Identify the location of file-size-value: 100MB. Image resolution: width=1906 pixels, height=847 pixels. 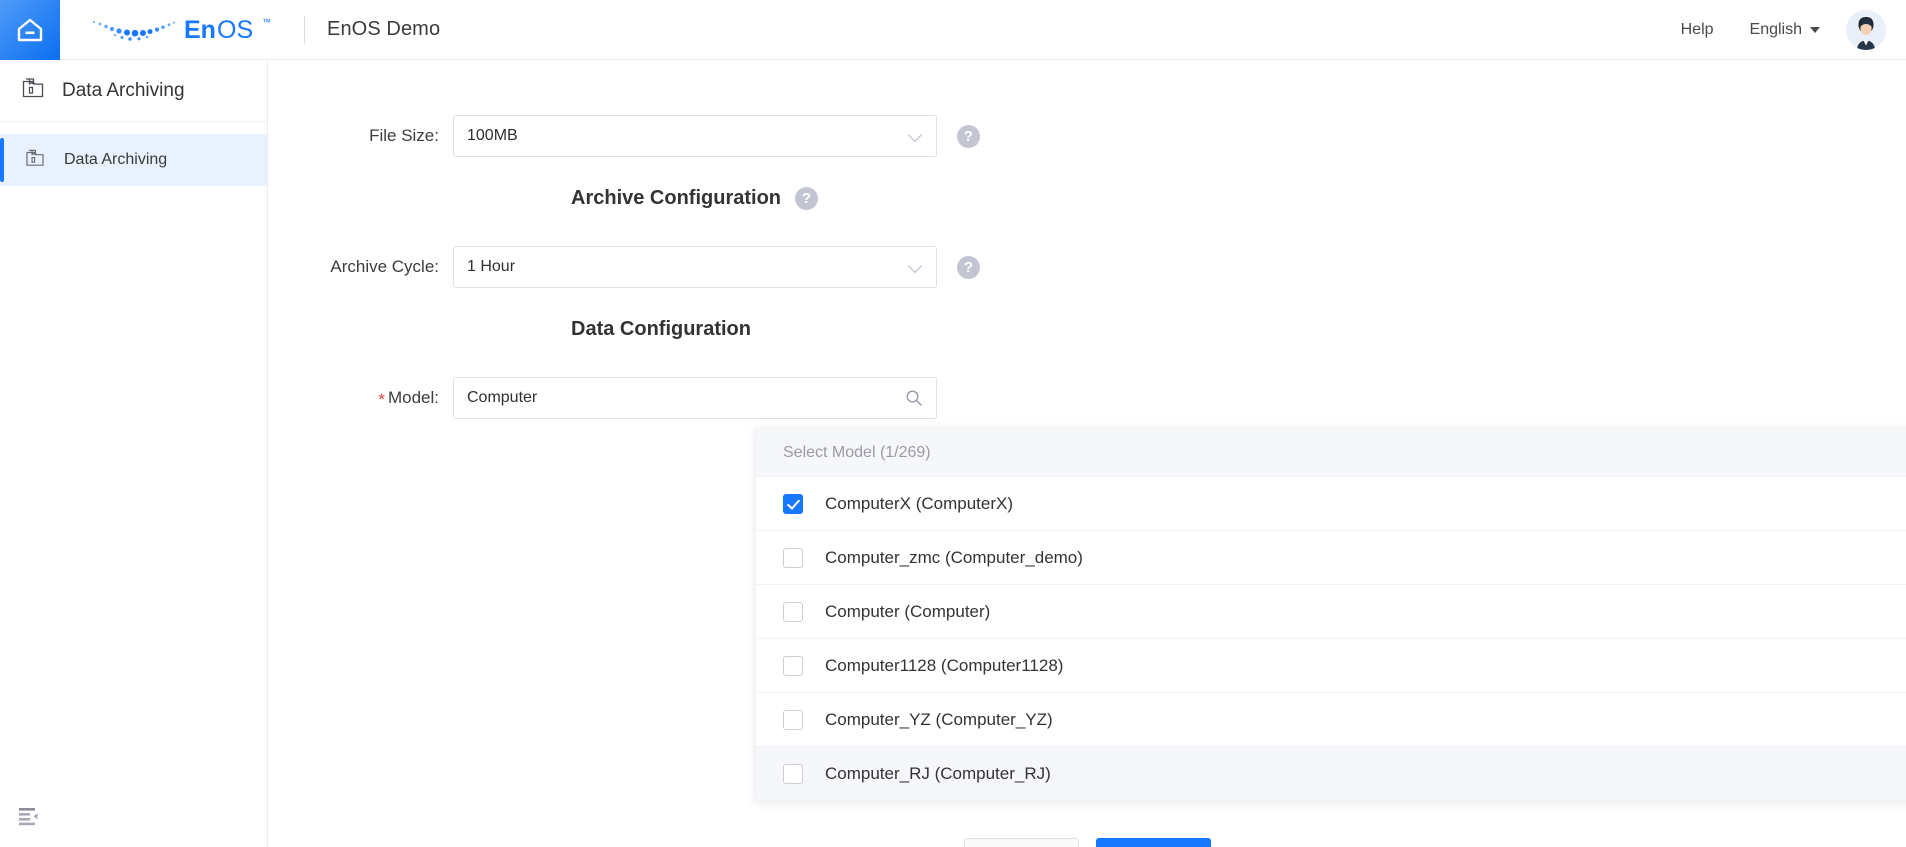
(492, 135).